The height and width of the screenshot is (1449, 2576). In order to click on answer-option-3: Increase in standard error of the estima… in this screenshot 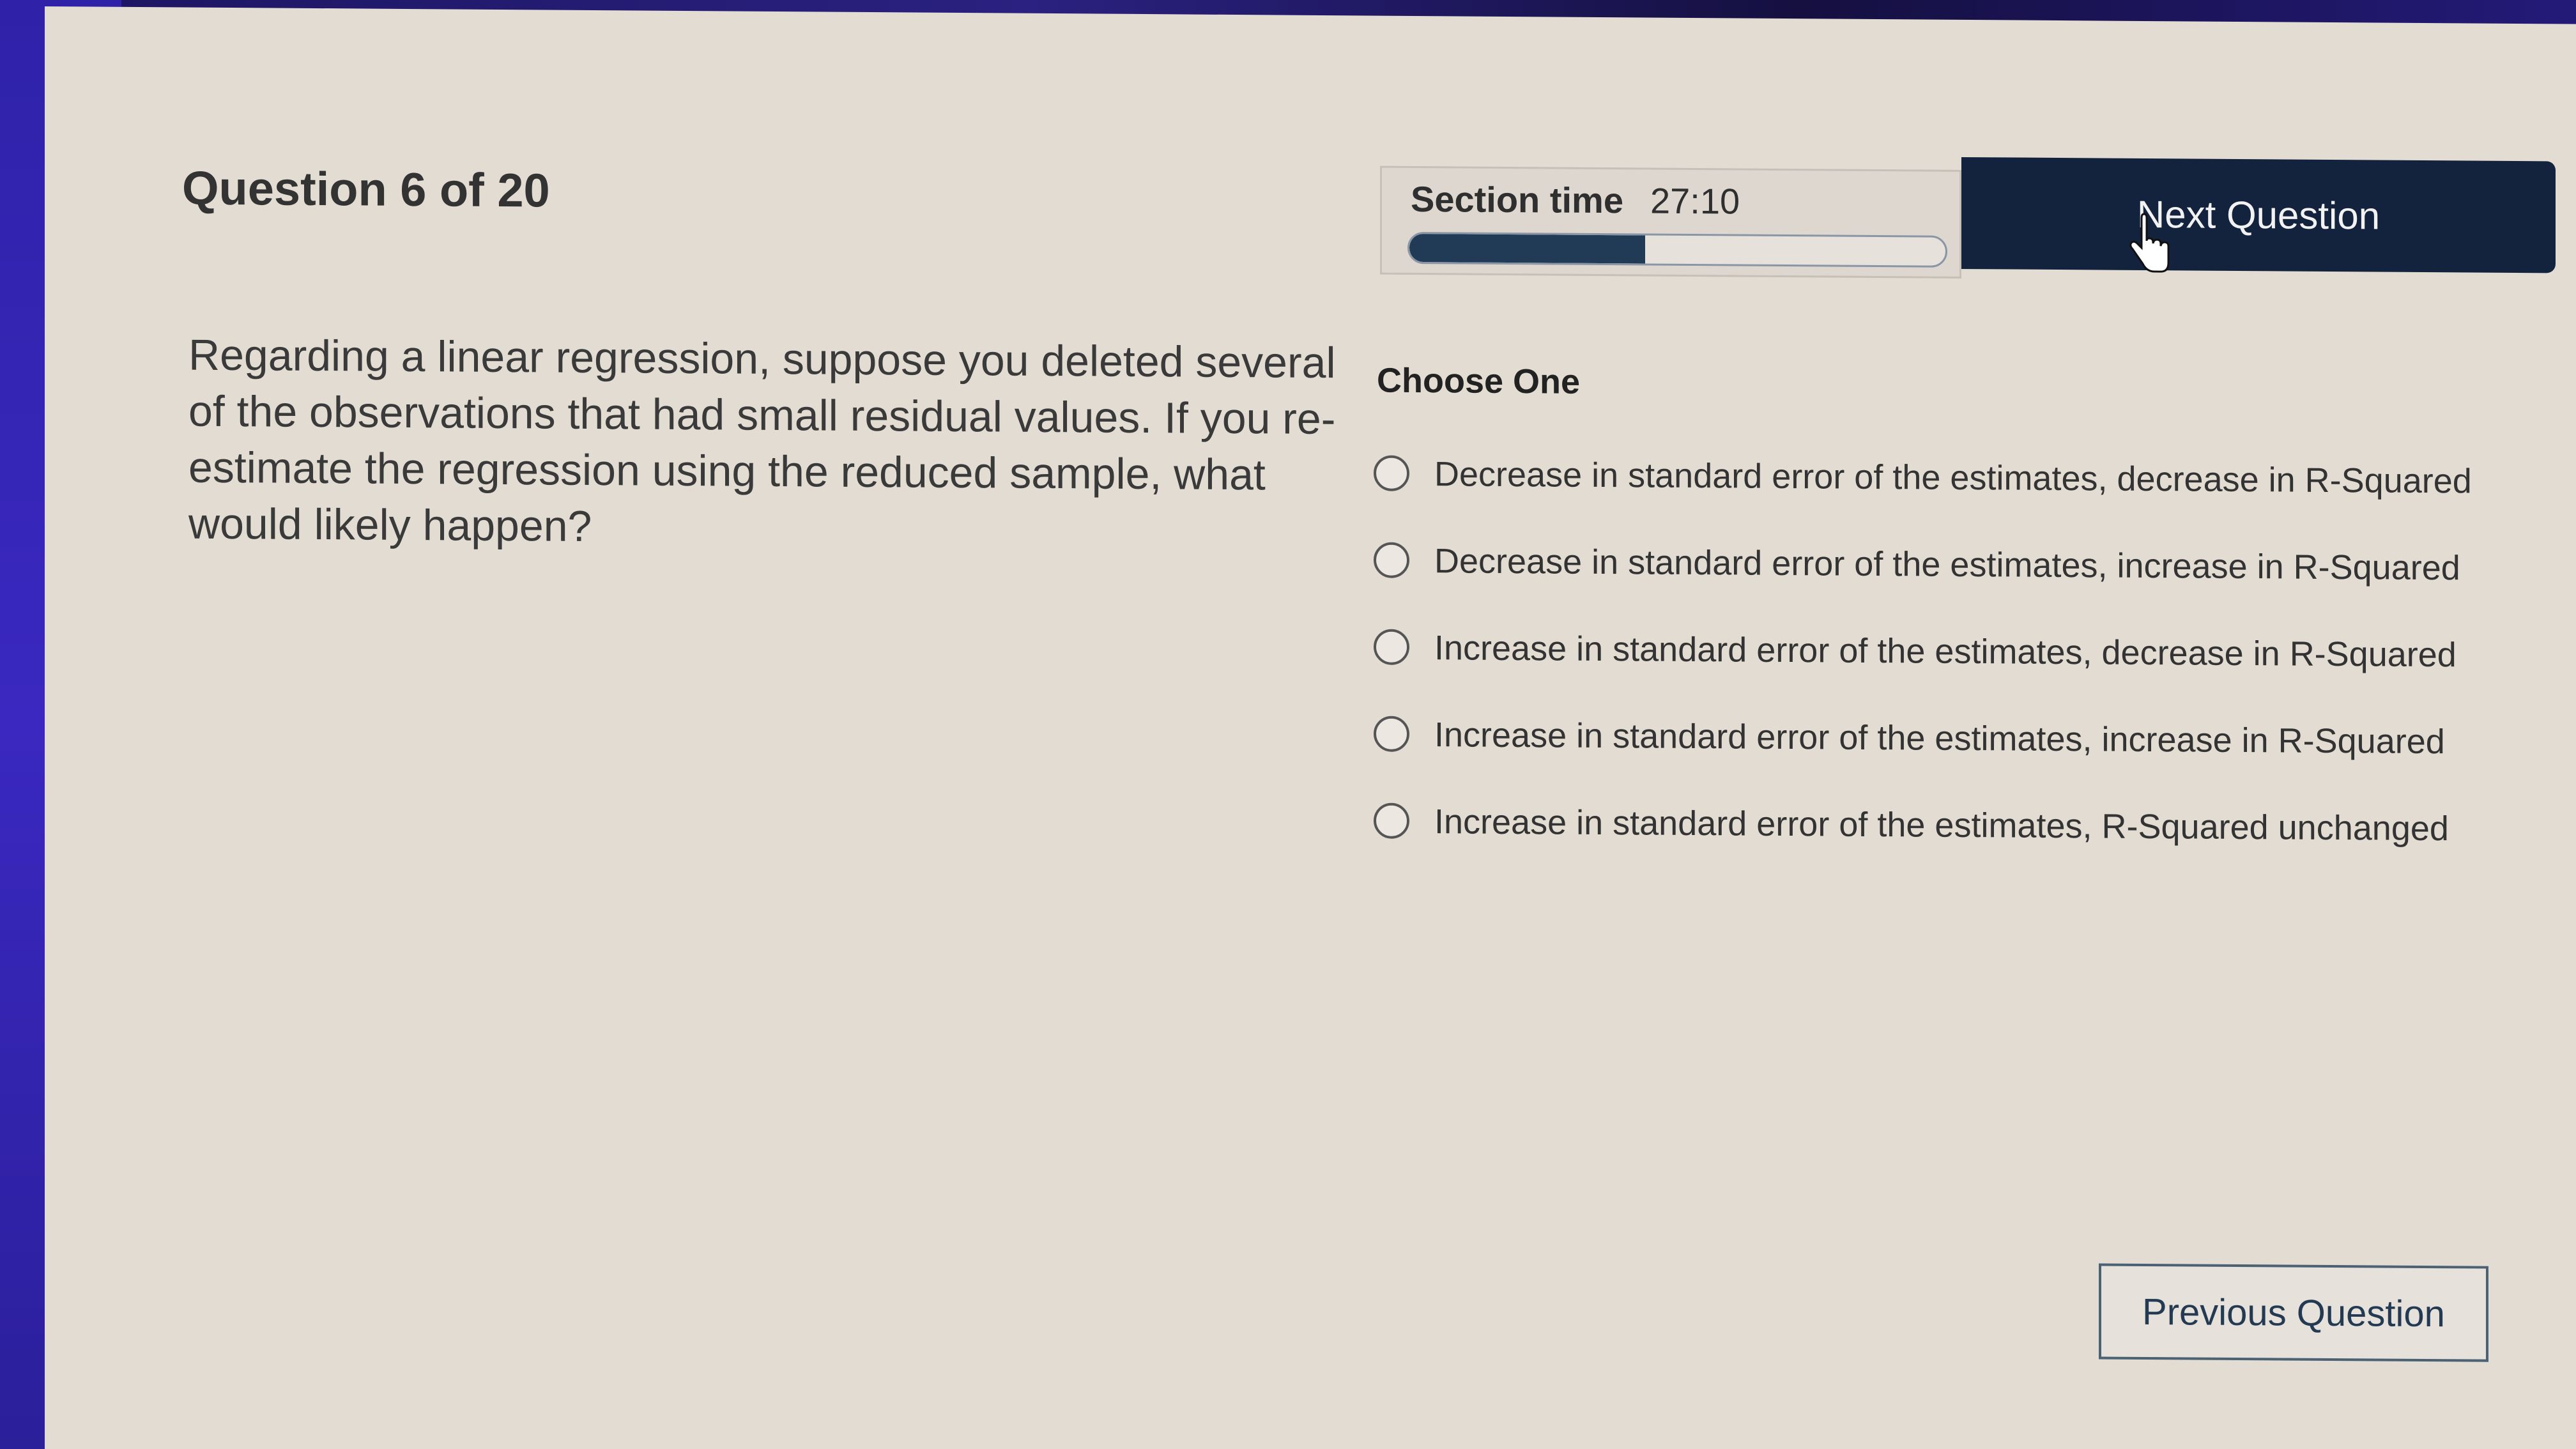, I will do `click(1936, 651)`.